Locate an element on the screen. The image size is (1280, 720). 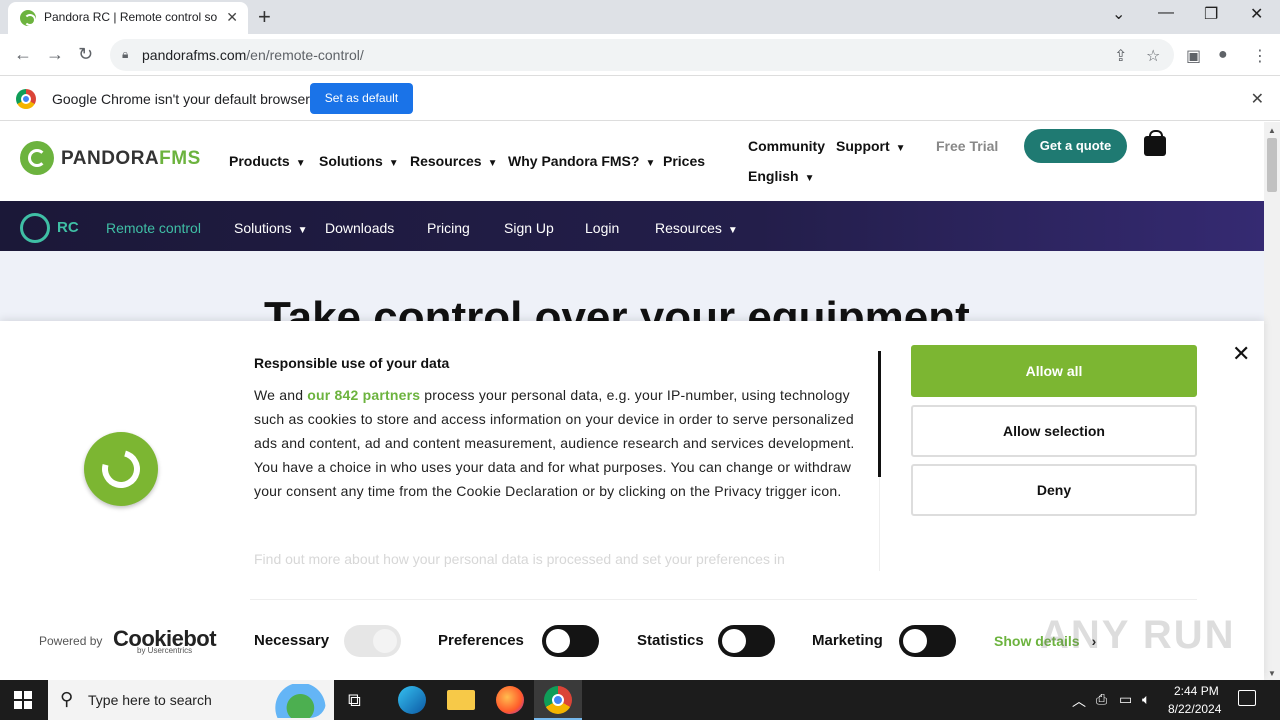
file-explorer-icon is located at coordinates (461, 700).